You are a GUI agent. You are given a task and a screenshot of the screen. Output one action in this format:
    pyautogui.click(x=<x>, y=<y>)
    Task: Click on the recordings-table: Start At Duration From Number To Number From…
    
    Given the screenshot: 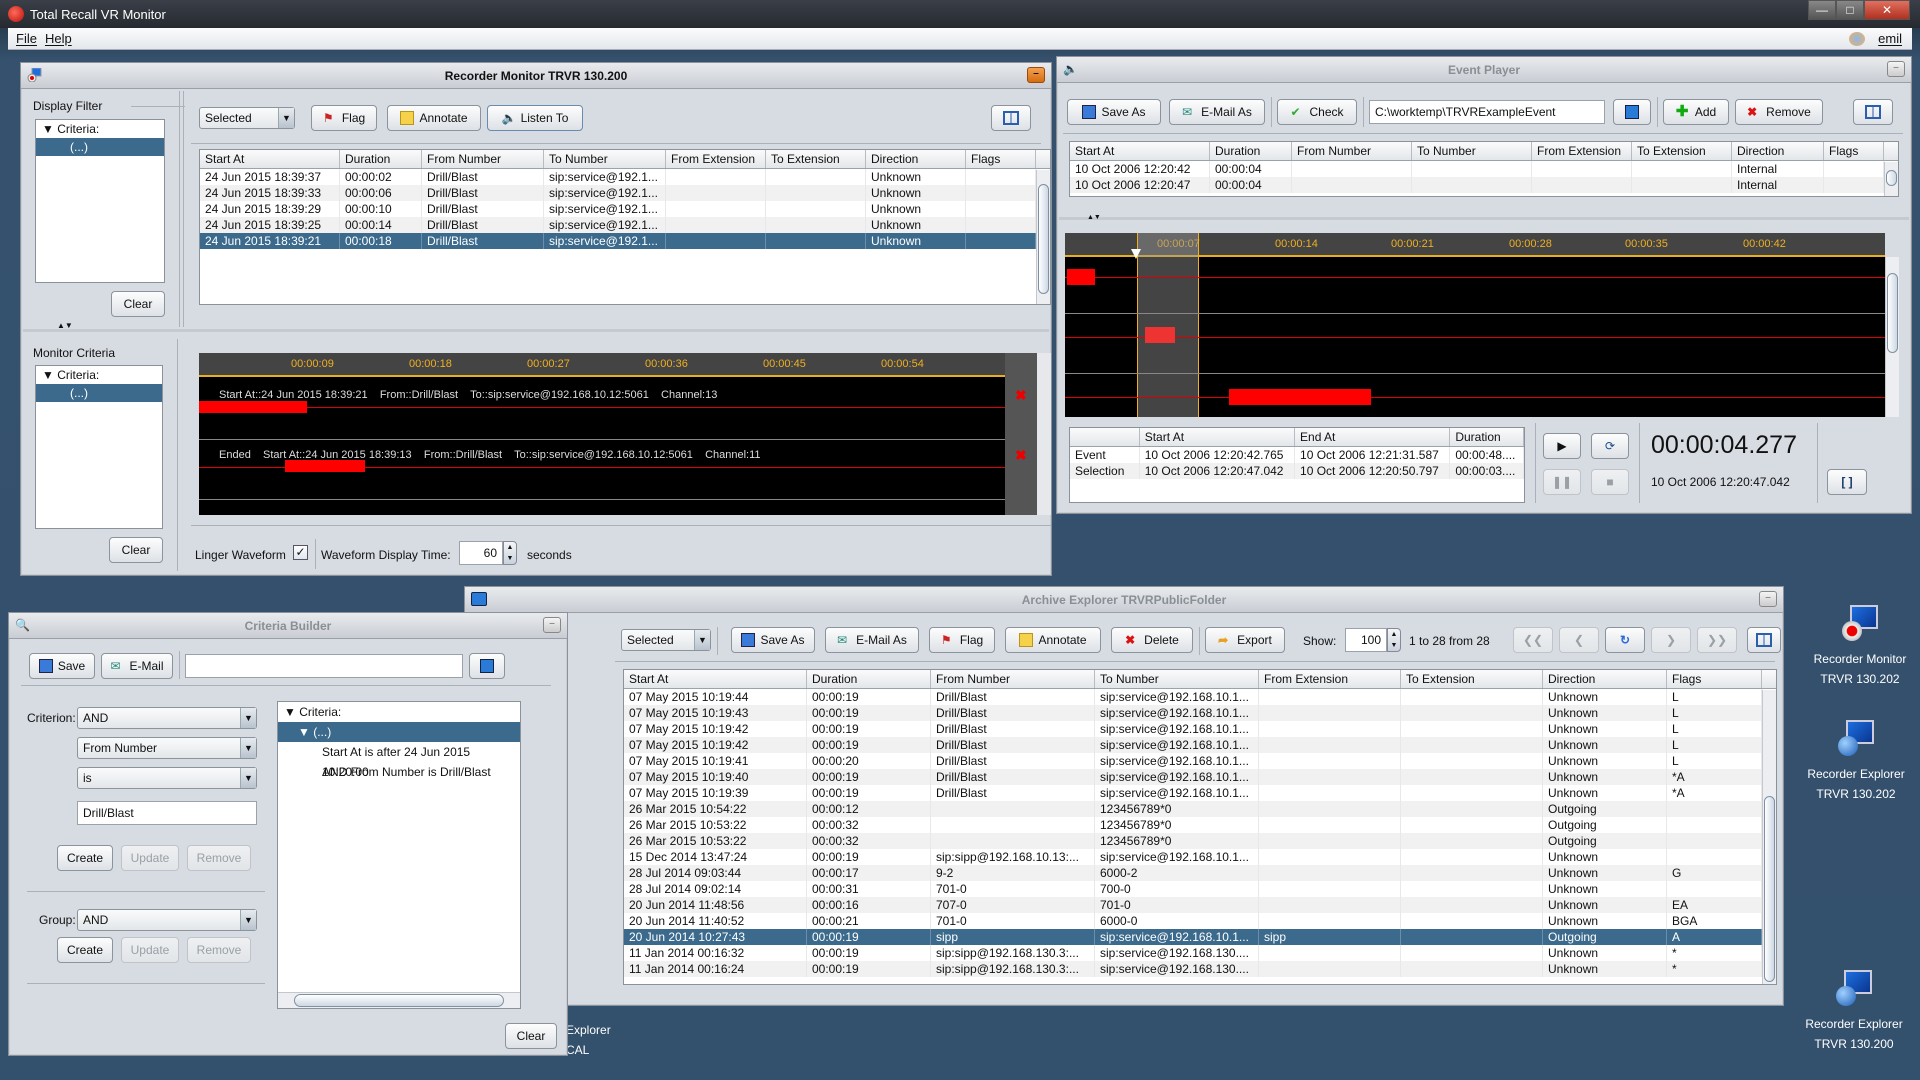 What is the action you would take?
    pyautogui.click(x=625, y=227)
    